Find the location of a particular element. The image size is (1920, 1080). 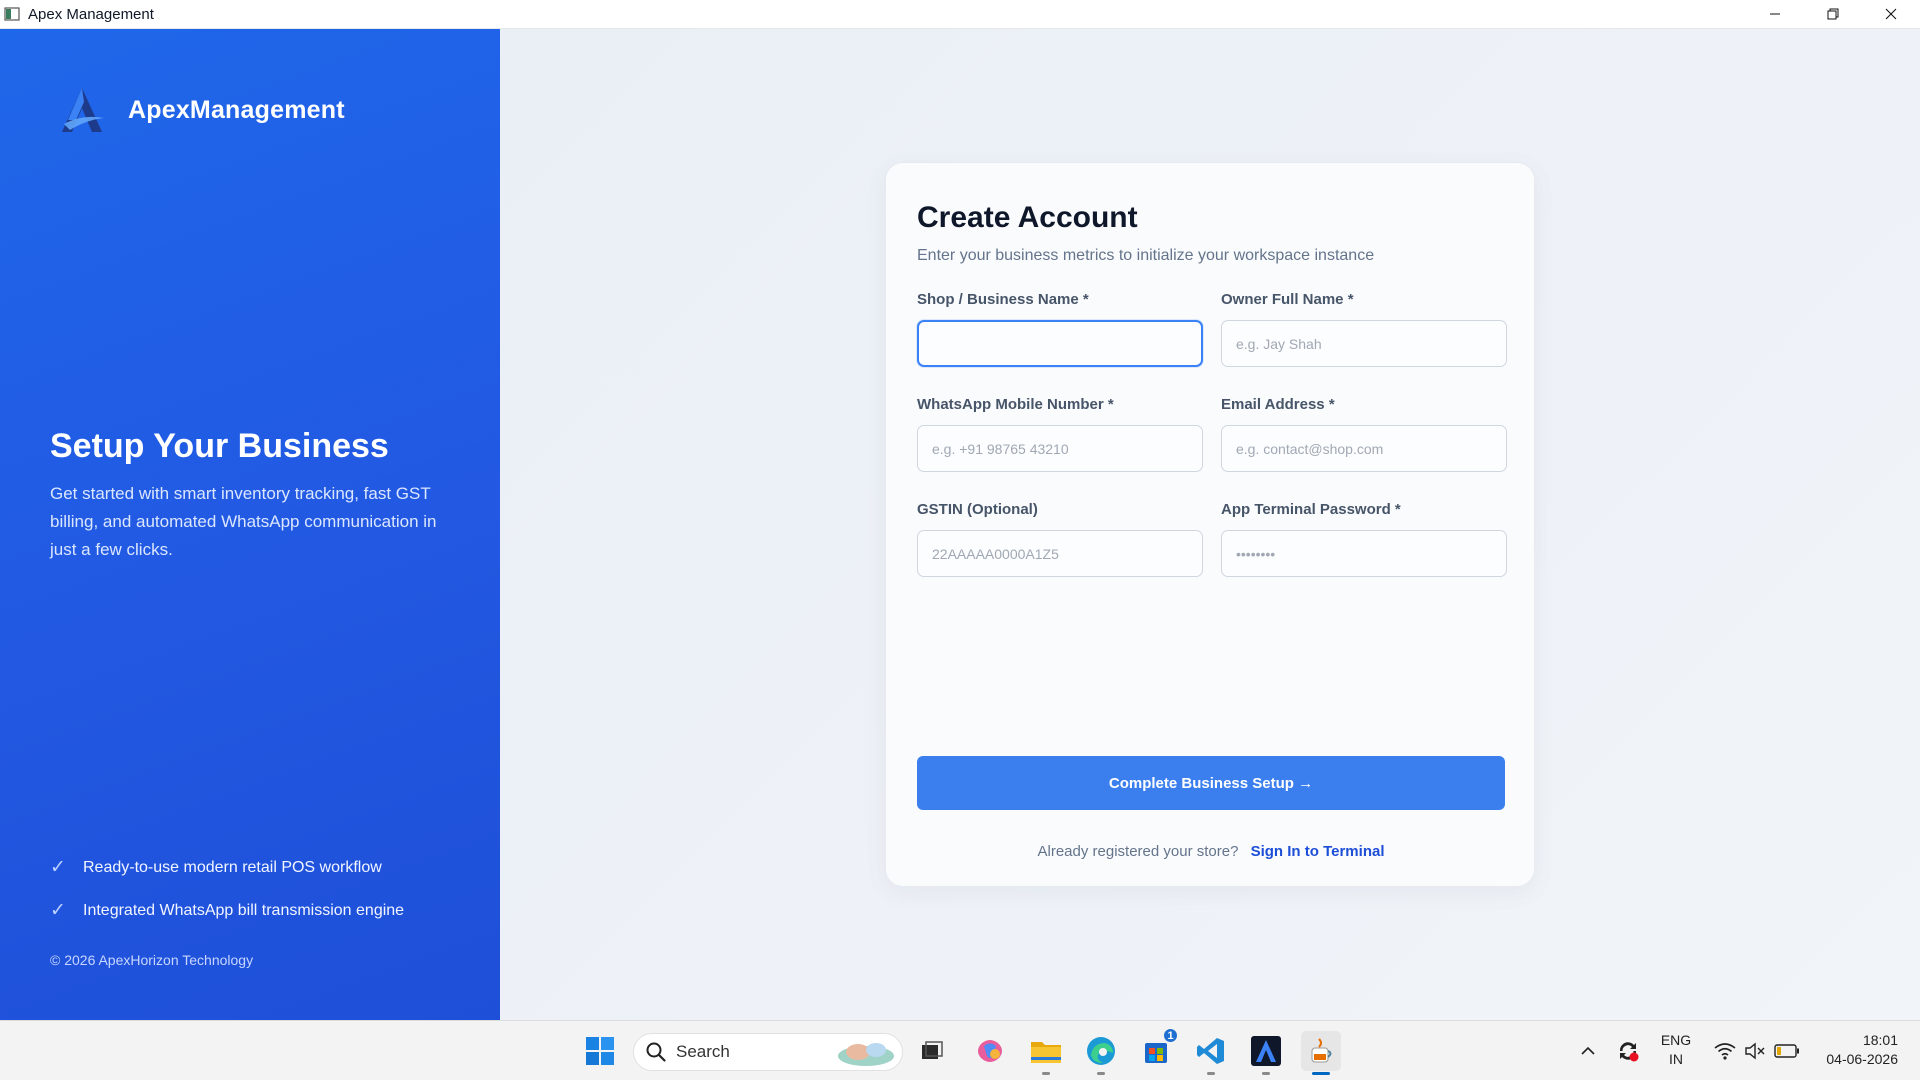

taskbar-java-app is located at coordinates (1321, 1053).